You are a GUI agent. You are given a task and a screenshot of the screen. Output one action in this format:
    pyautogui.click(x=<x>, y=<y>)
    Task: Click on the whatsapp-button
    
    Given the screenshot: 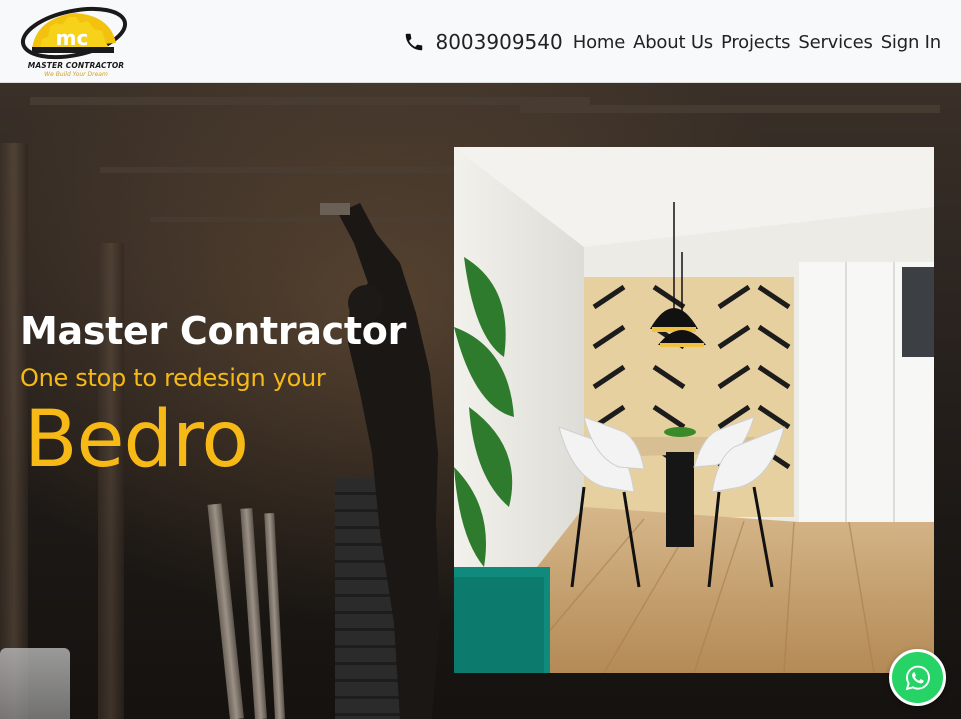 What is the action you would take?
    pyautogui.click(x=917, y=677)
    